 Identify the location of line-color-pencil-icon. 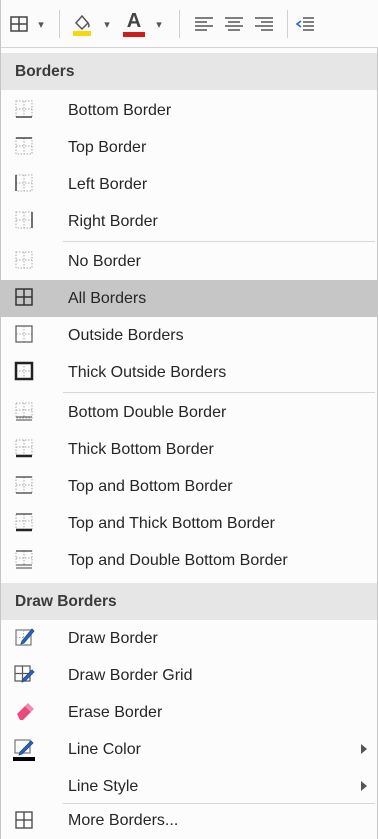
(25, 749).